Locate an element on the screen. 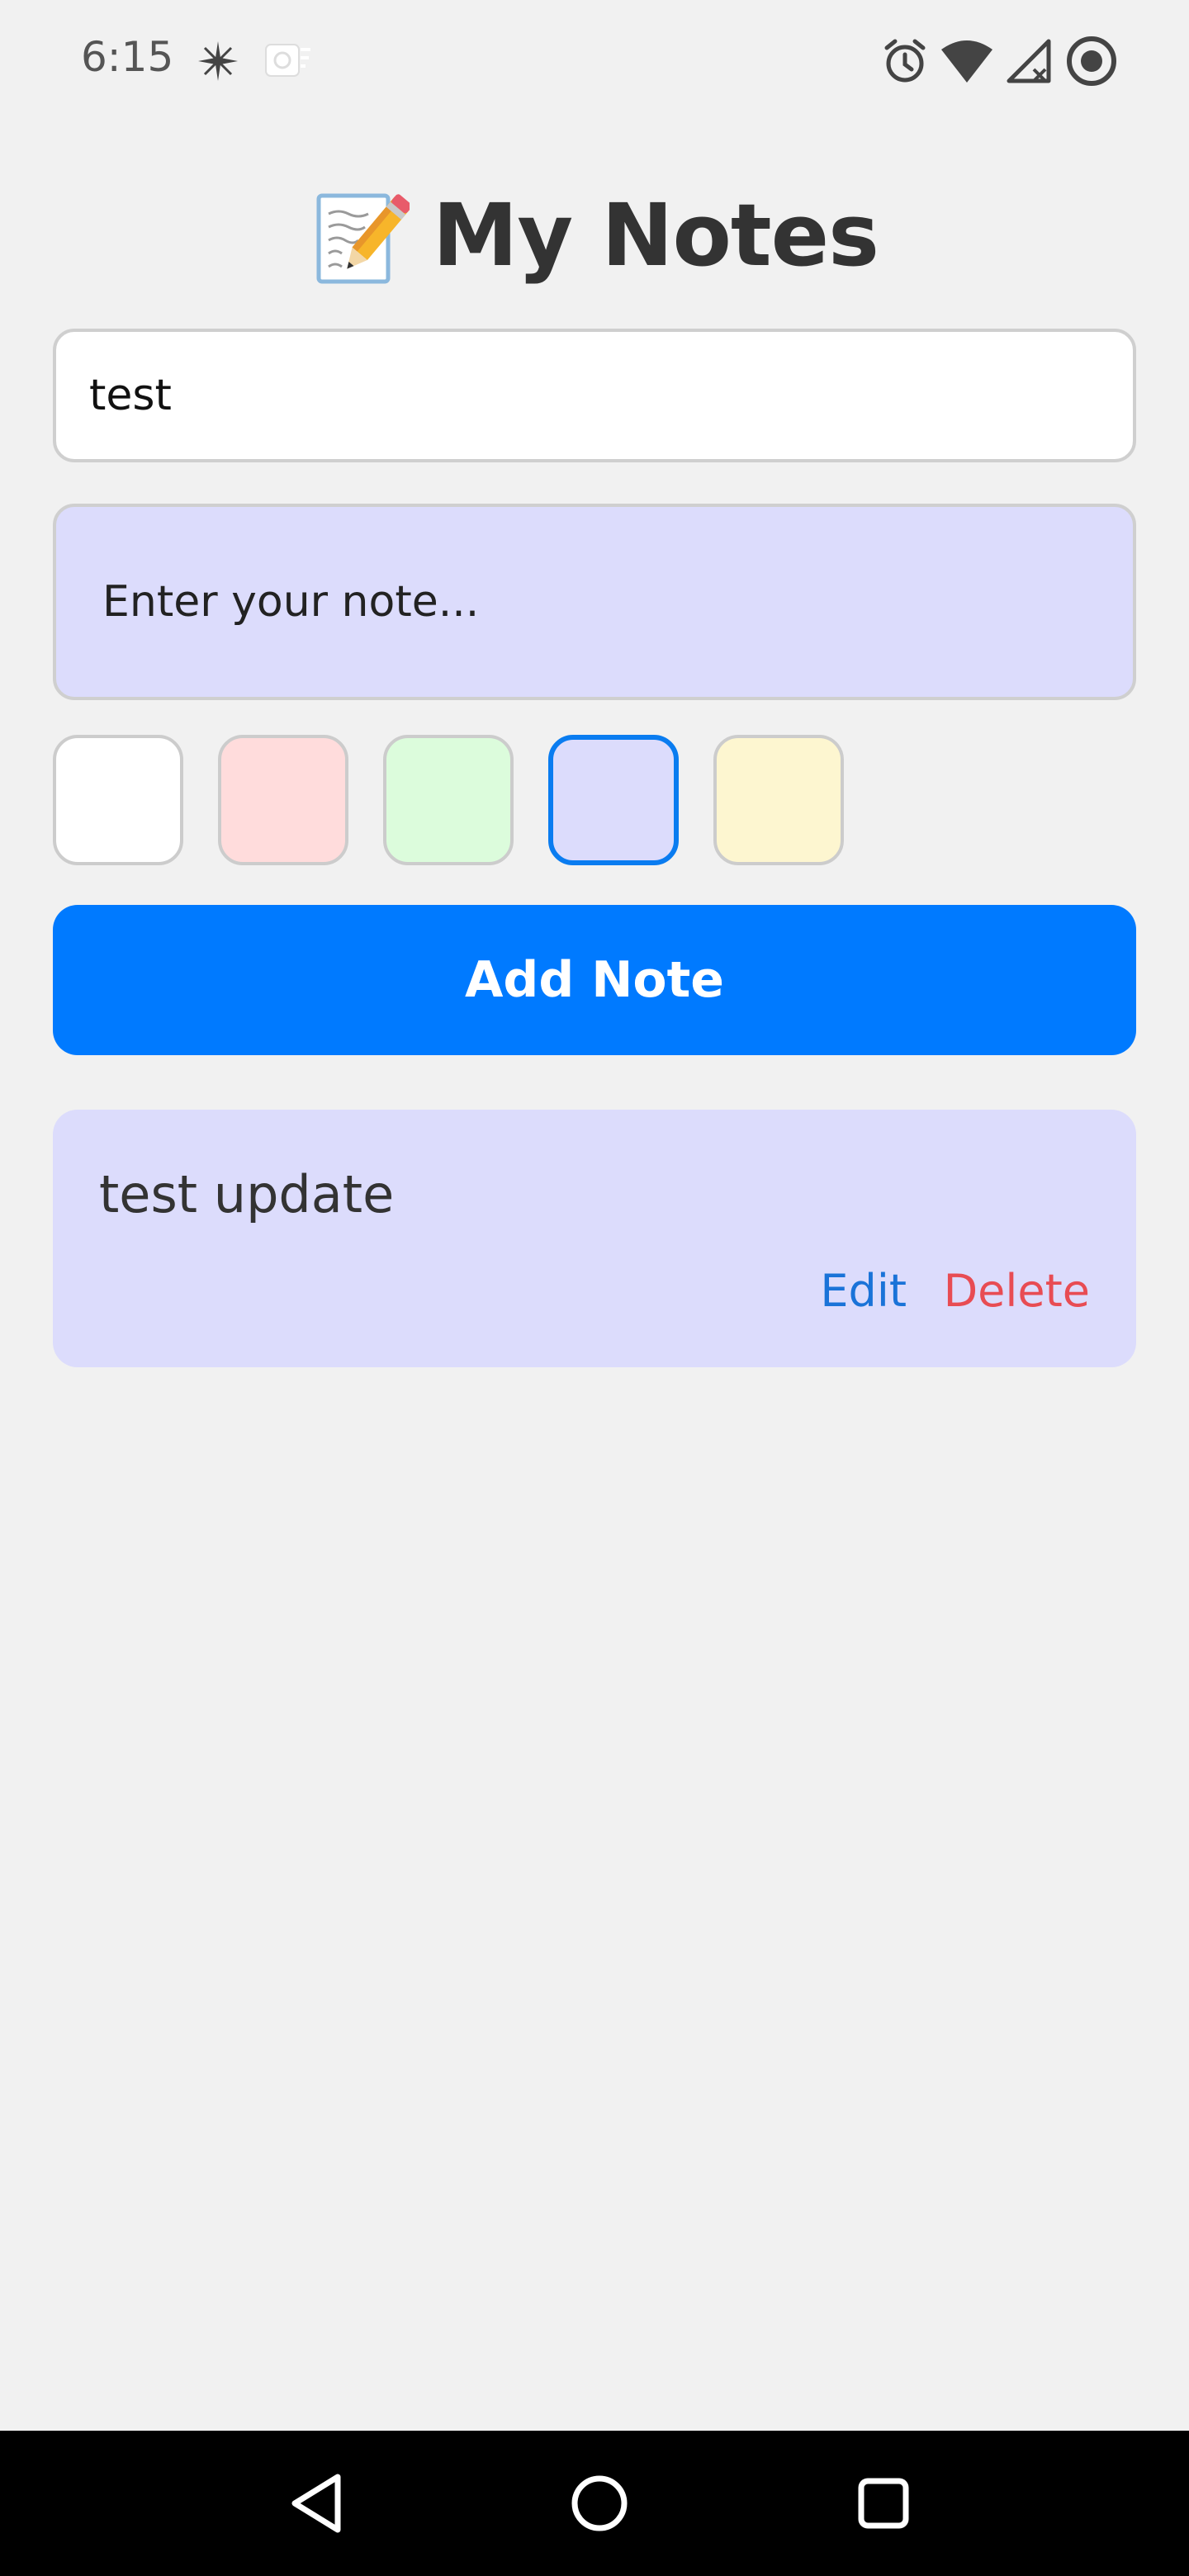 The width and height of the screenshot is (1189, 2576). color-swatch-yellow is located at coordinates (778, 800).